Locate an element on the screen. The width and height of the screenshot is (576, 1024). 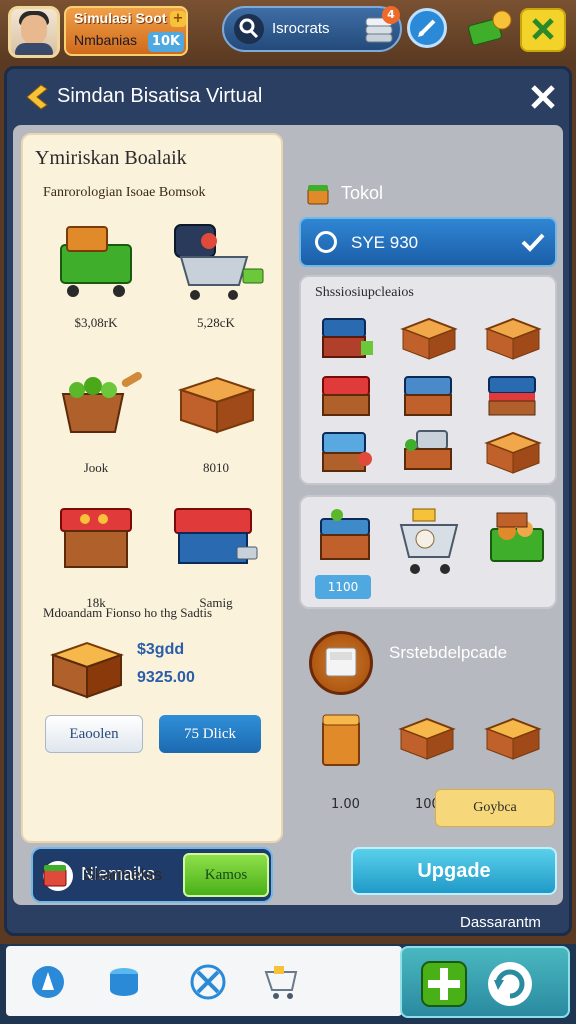
chevron-logo-icon is located at coordinates (37, 97).